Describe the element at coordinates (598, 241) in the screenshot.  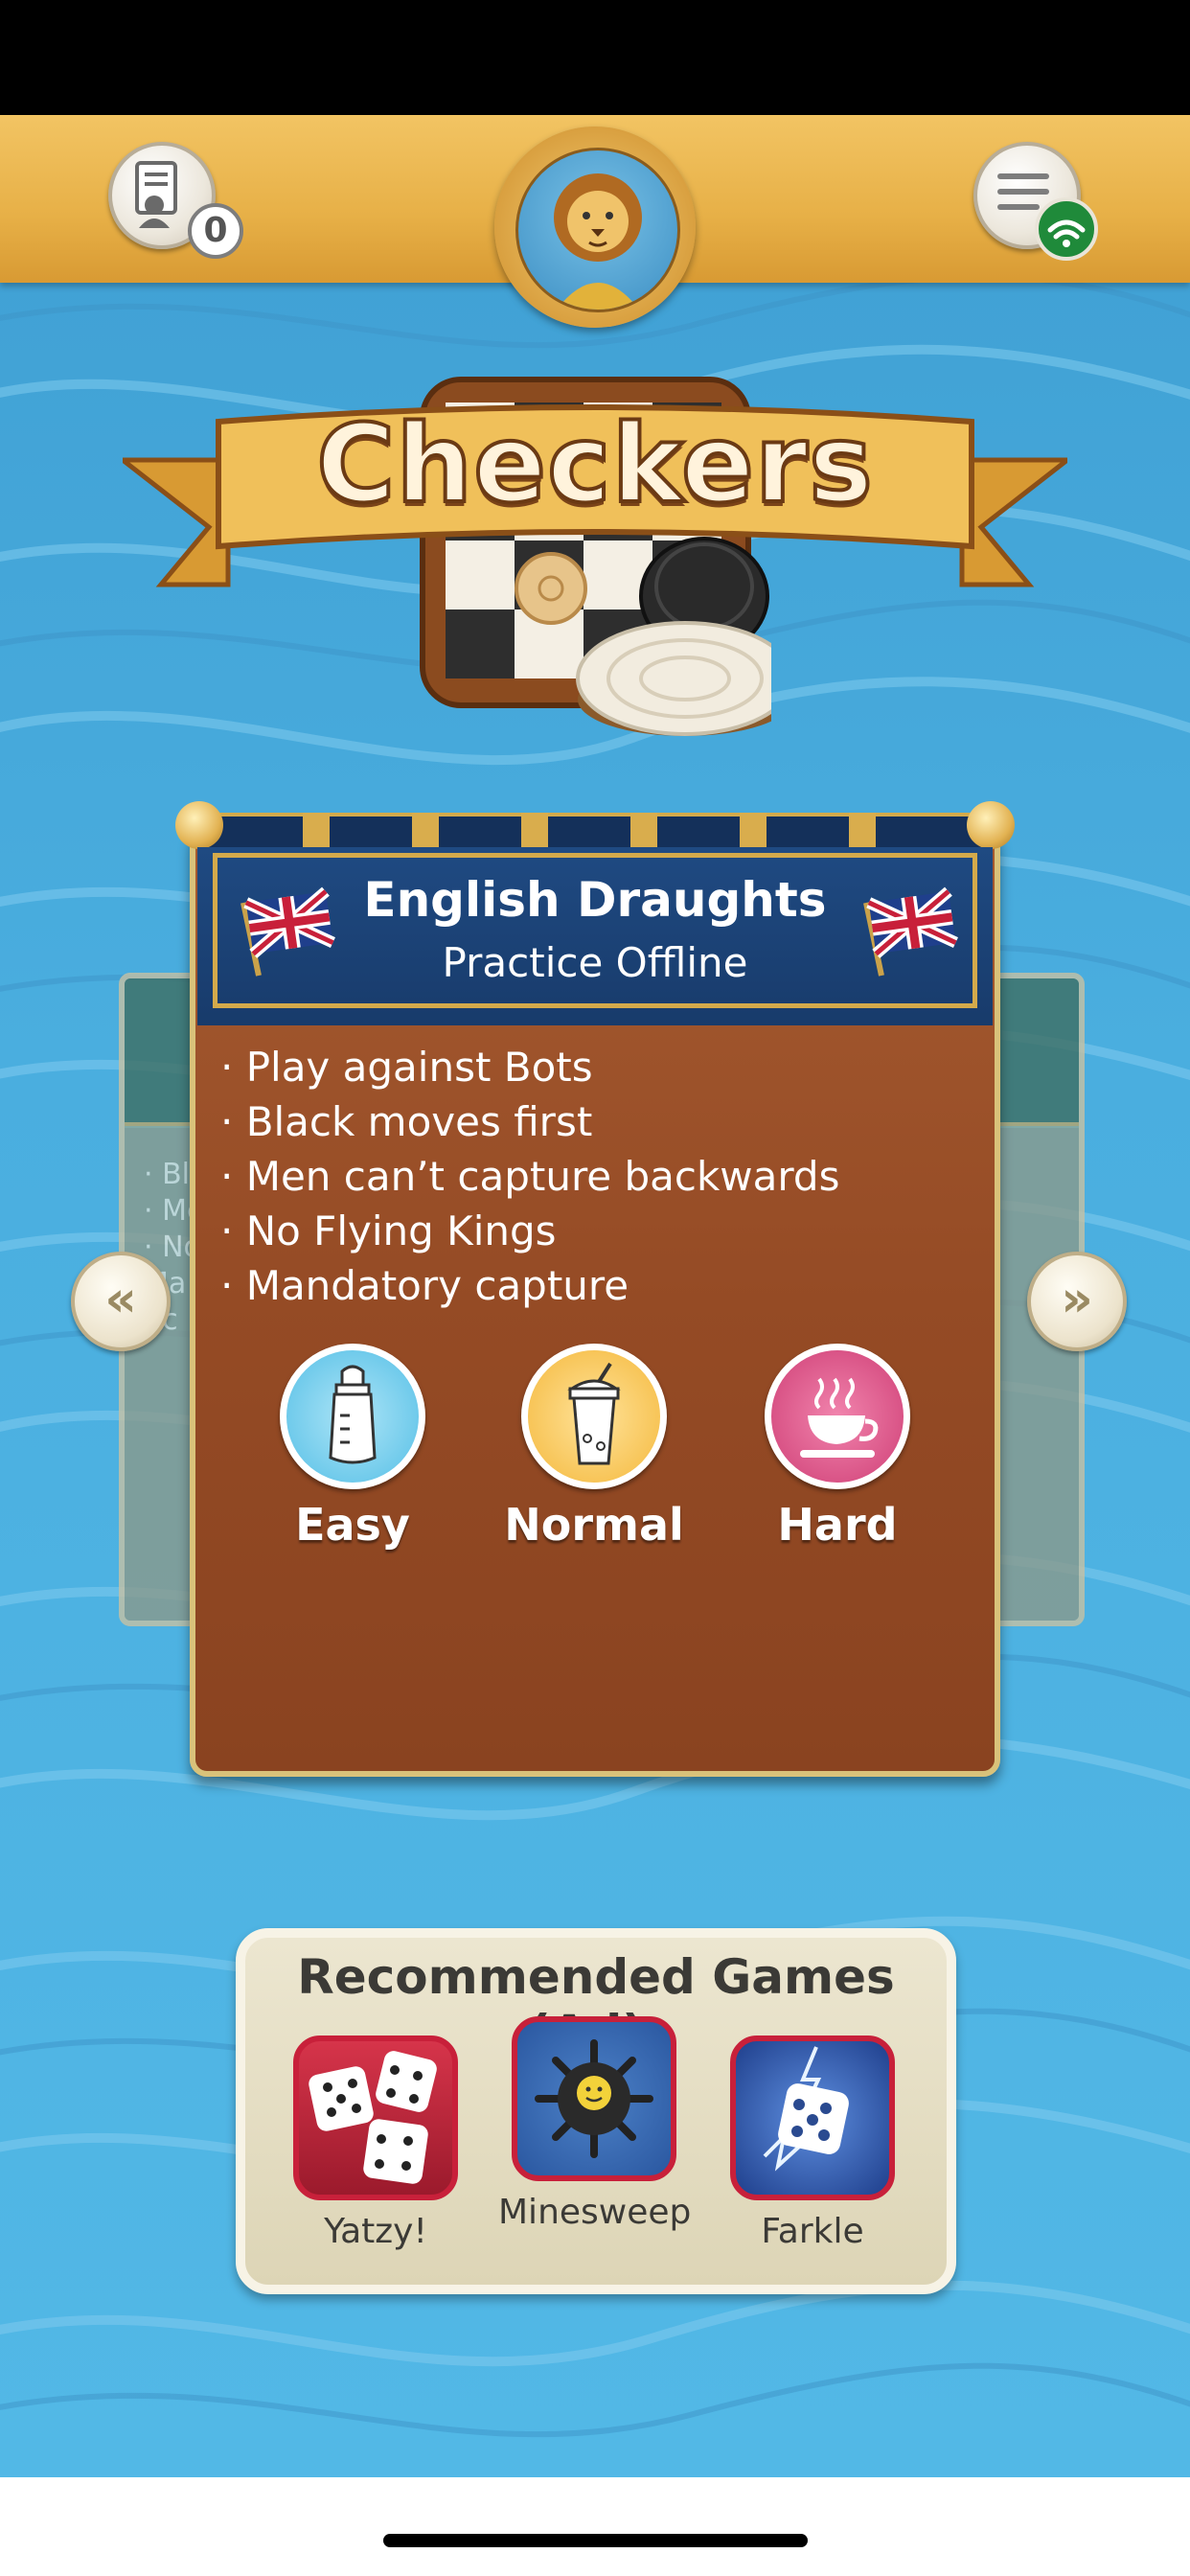
I see `lion-avatar-icon` at that location.